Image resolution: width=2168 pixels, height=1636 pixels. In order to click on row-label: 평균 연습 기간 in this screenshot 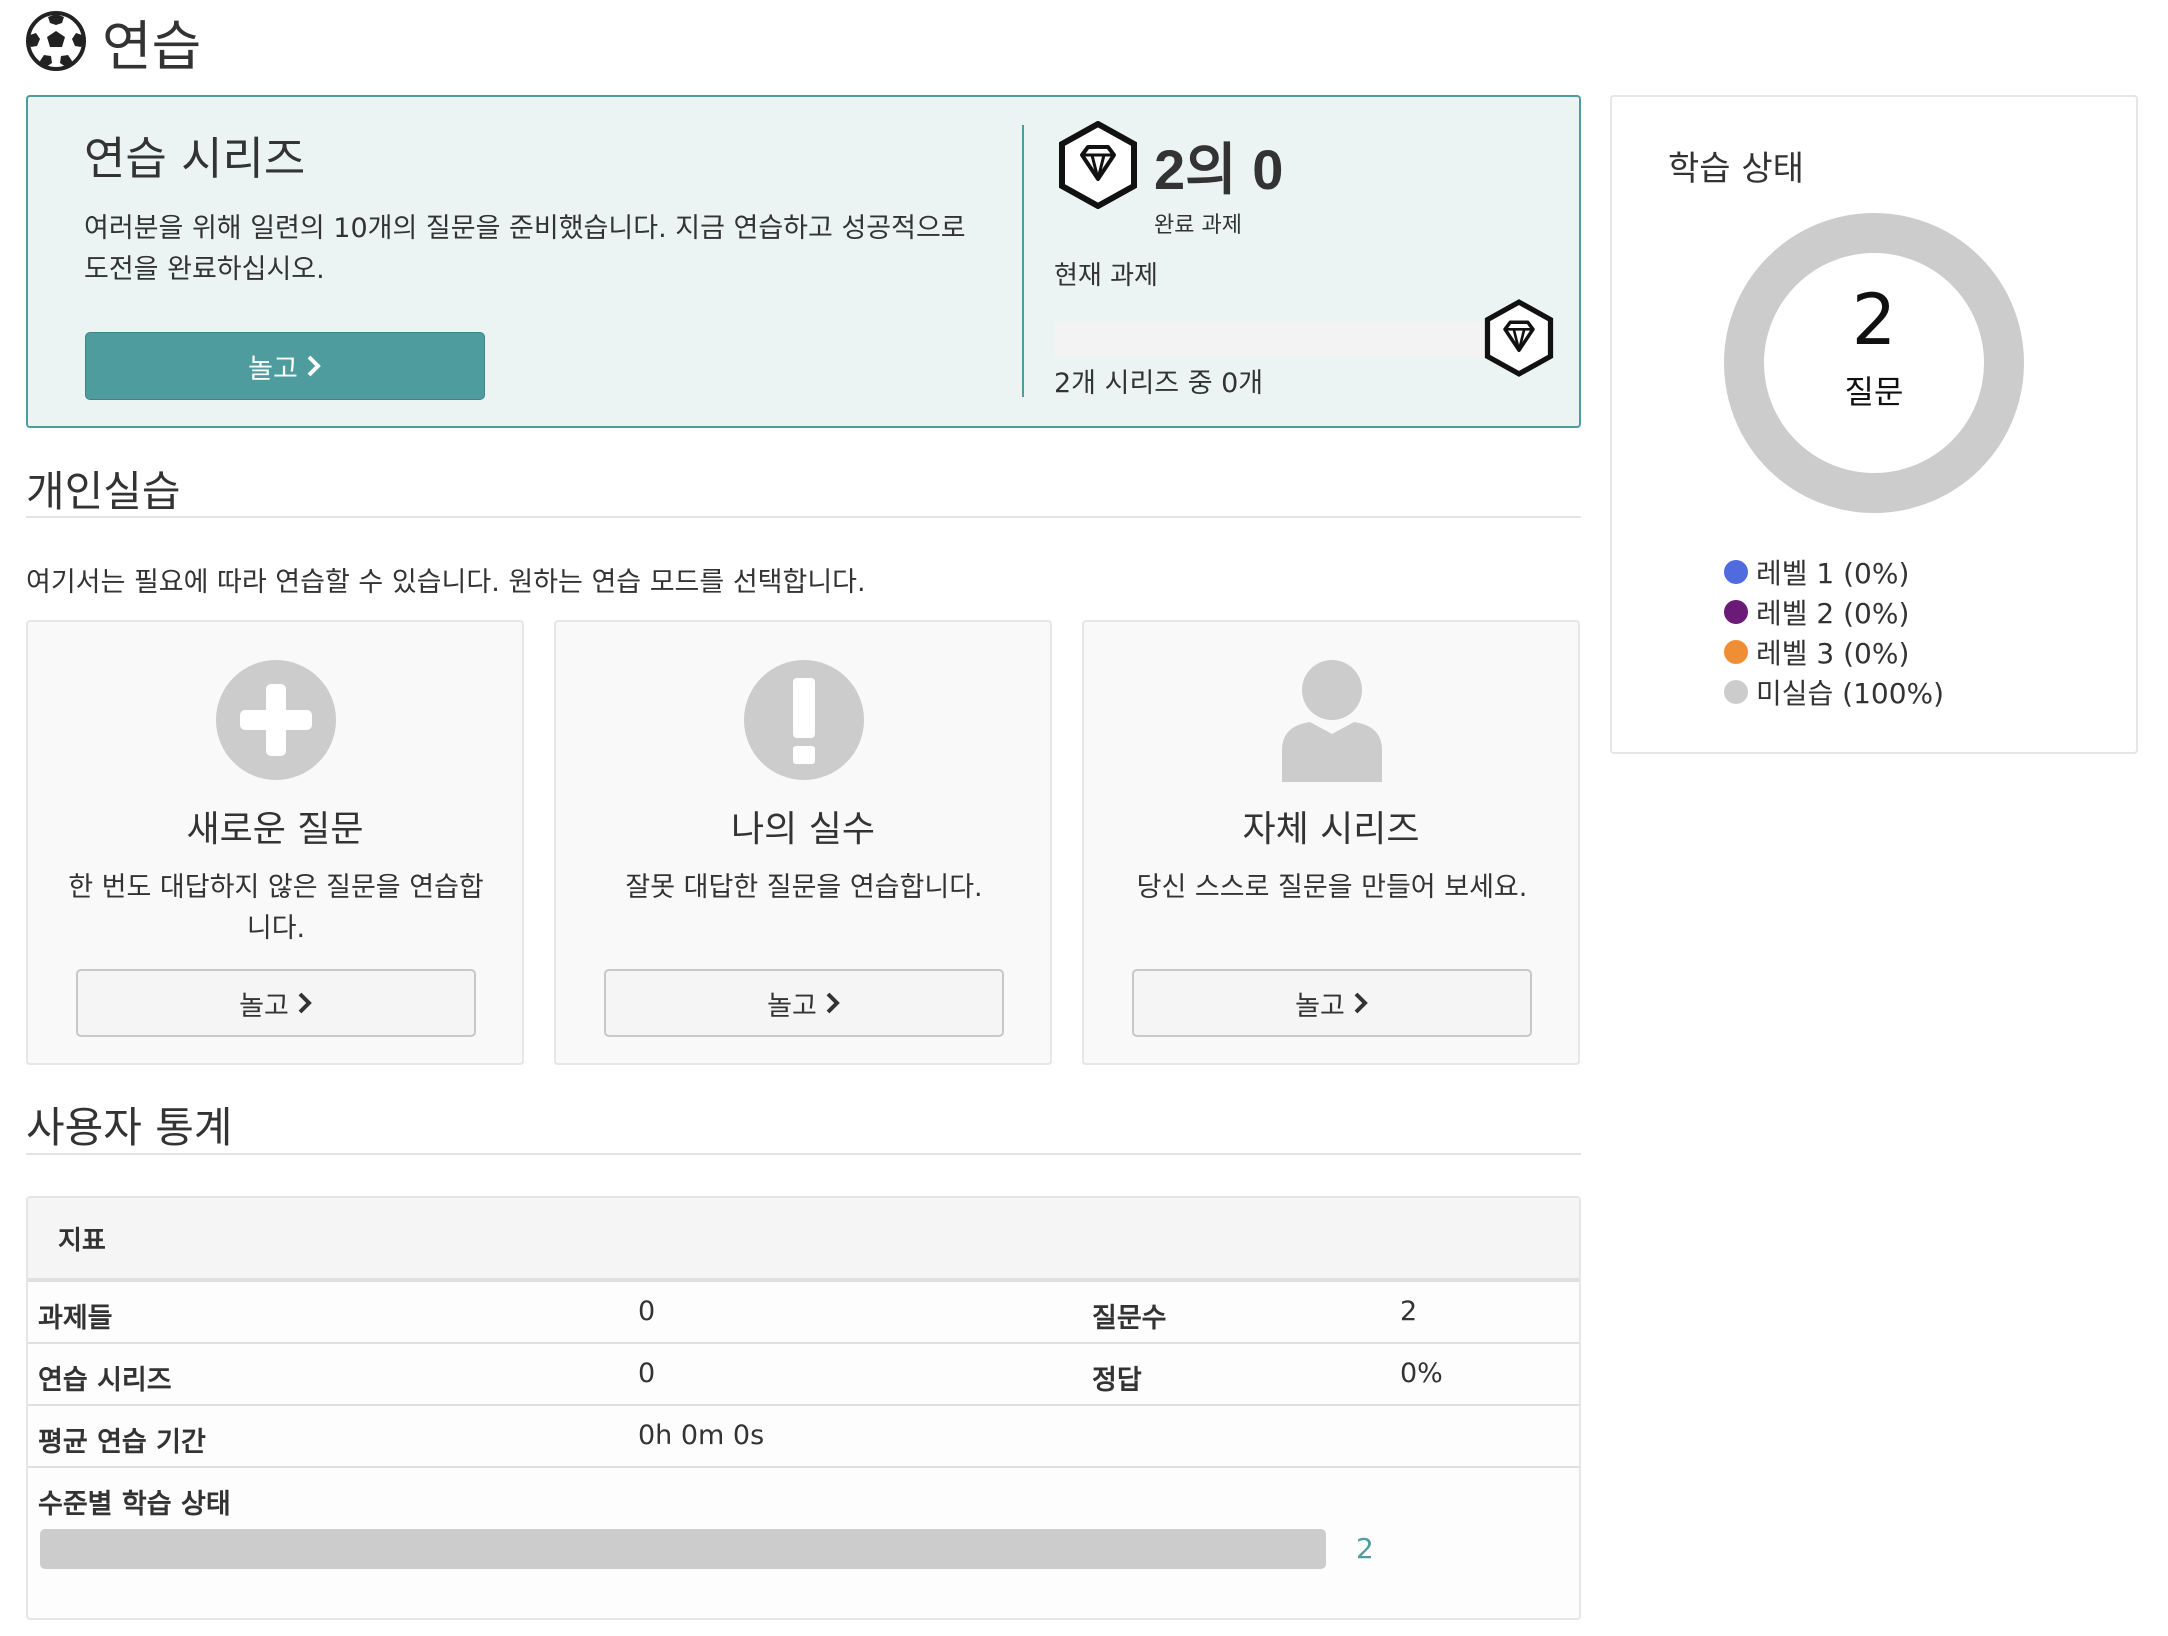, I will do `click(122, 1442)`.